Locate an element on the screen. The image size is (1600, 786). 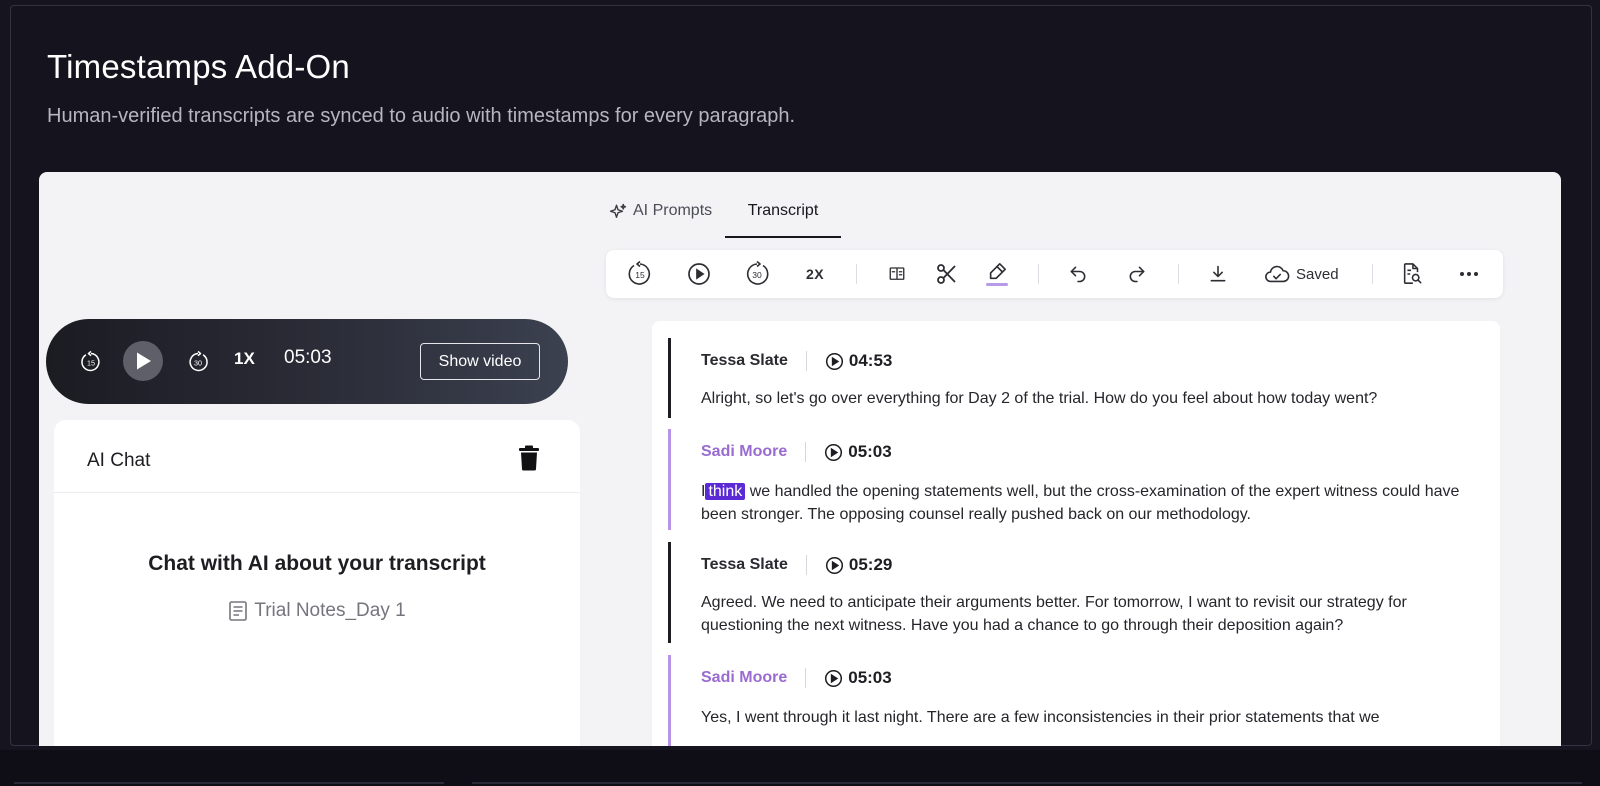
download-icon is located at coordinates (1218, 273).